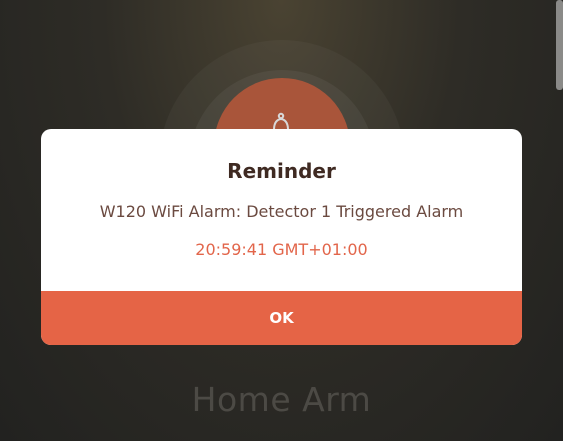 Image resolution: width=563 pixels, height=441 pixels. Describe the element at coordinates (281, 318) in the screenshot. I see `ok-button: OK` at that location.